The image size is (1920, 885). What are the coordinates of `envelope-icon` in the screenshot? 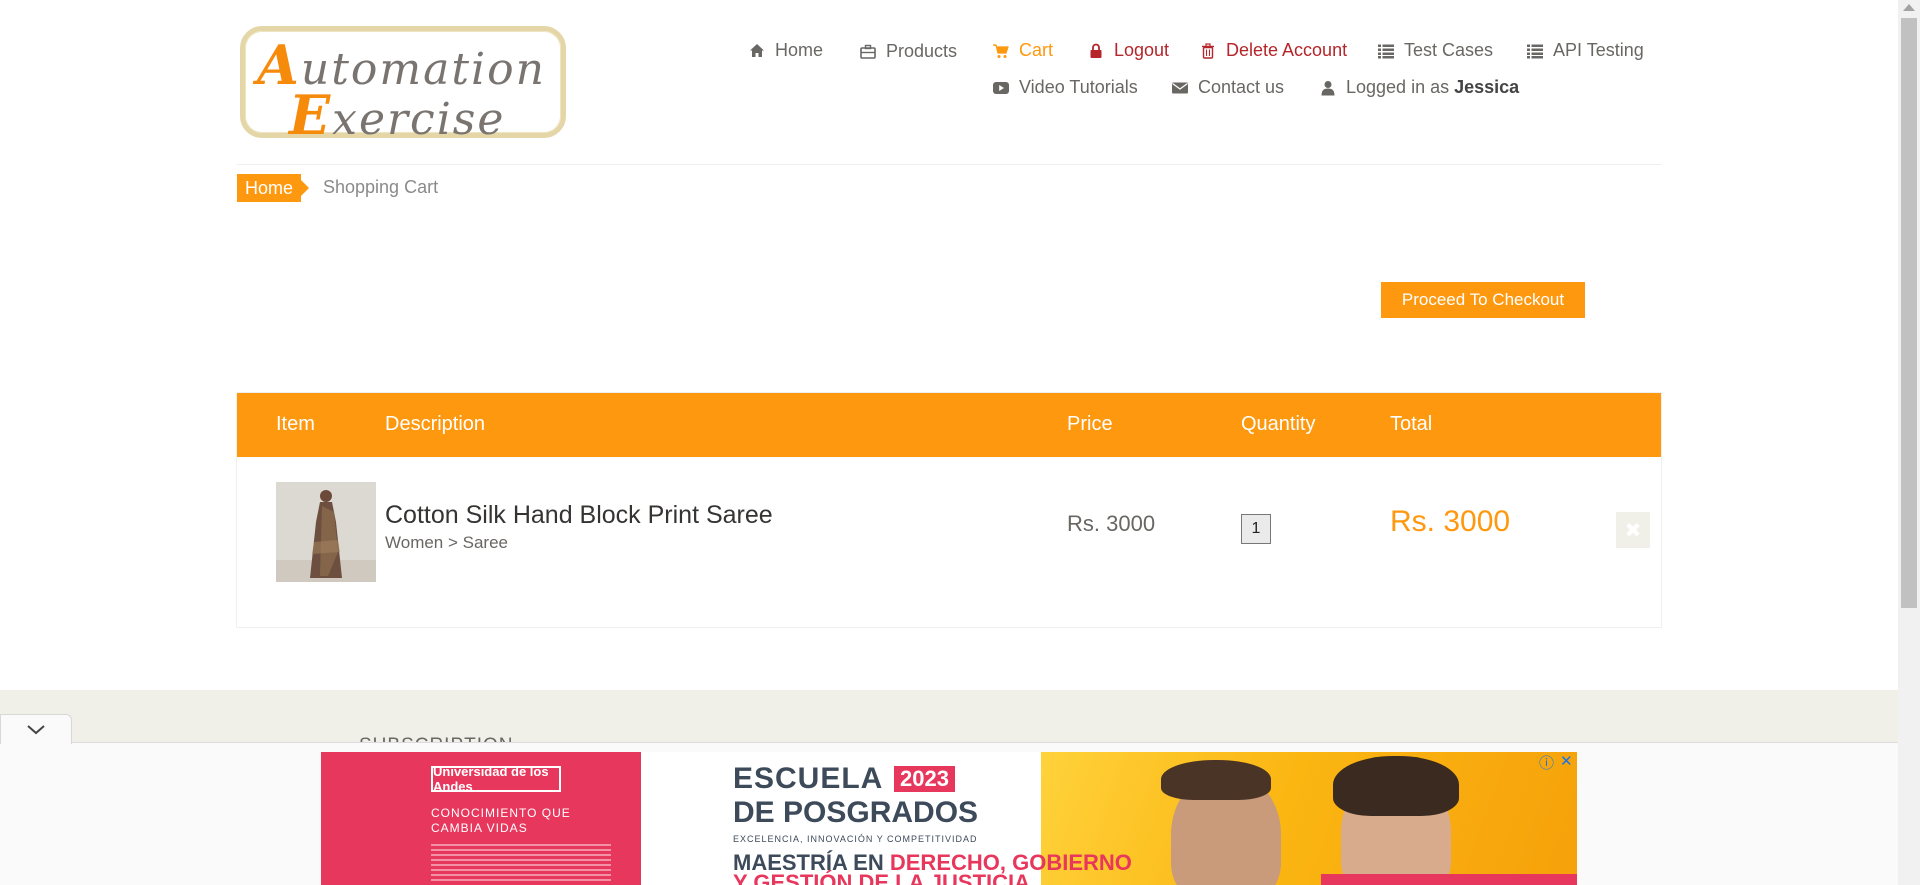 It's located at (1180, 87).